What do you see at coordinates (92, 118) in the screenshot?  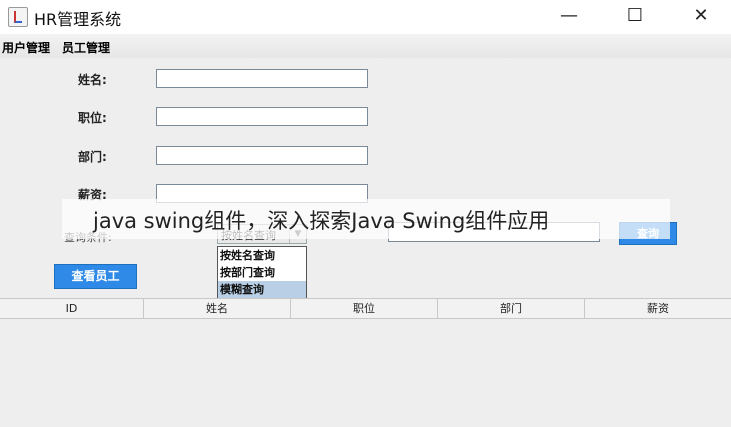 I see `position-label: 职位:` at bounding box center [92, 118].